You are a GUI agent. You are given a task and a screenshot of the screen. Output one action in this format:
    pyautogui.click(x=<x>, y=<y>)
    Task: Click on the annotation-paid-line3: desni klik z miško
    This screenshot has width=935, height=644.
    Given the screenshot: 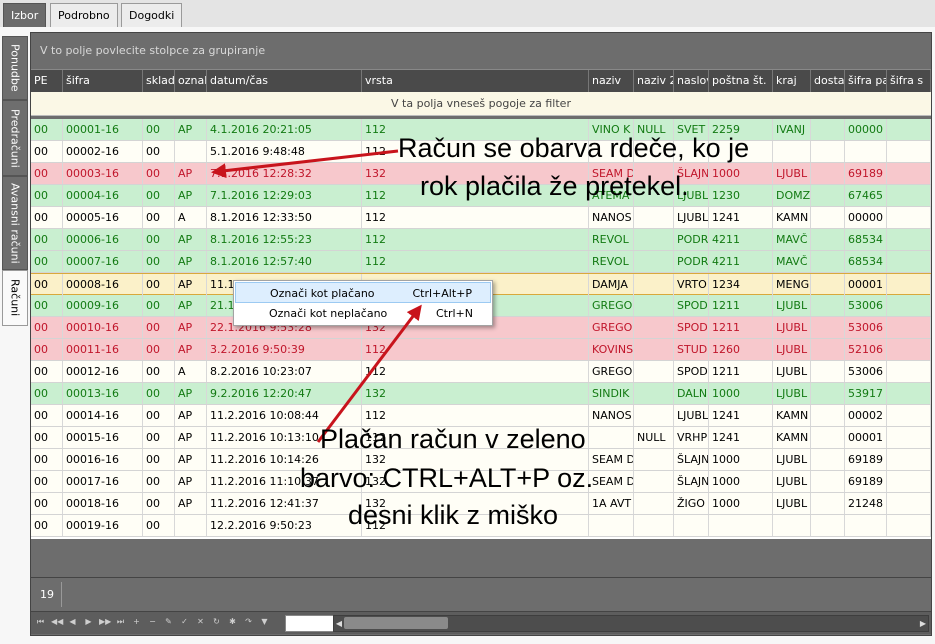 What is the action you would take?
    pyautogui.click(x=453, y=515)
    